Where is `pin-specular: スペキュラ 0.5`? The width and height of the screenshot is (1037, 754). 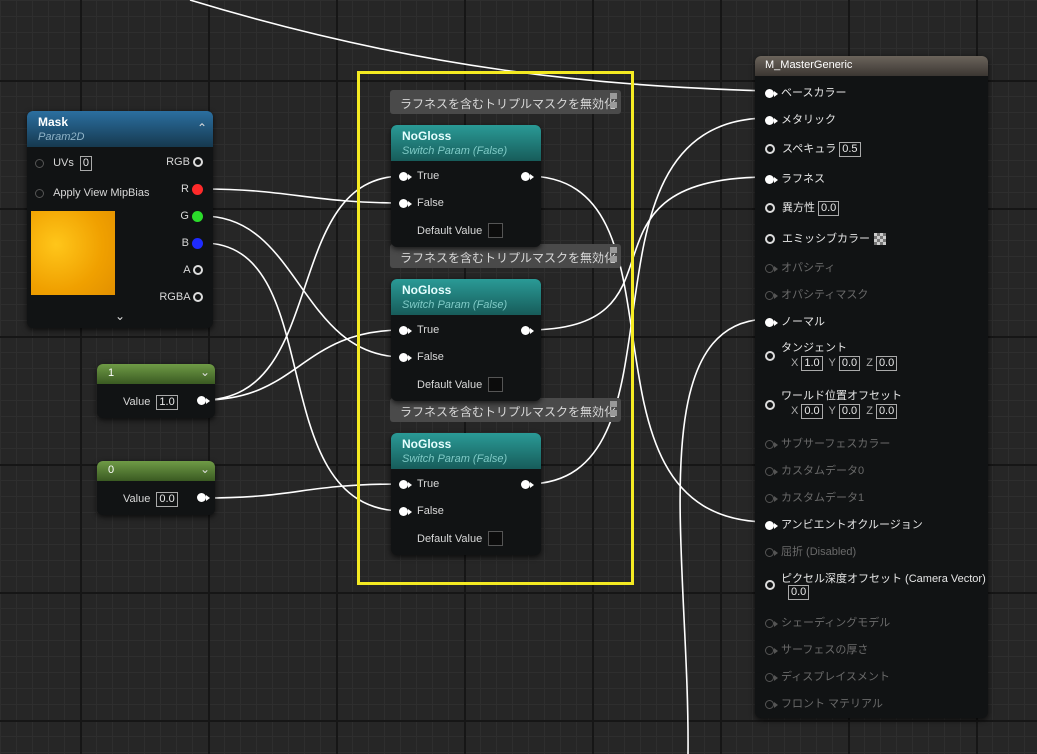
pin-specular: スペキュラ 0.5 is located at coordinates (813, 148).